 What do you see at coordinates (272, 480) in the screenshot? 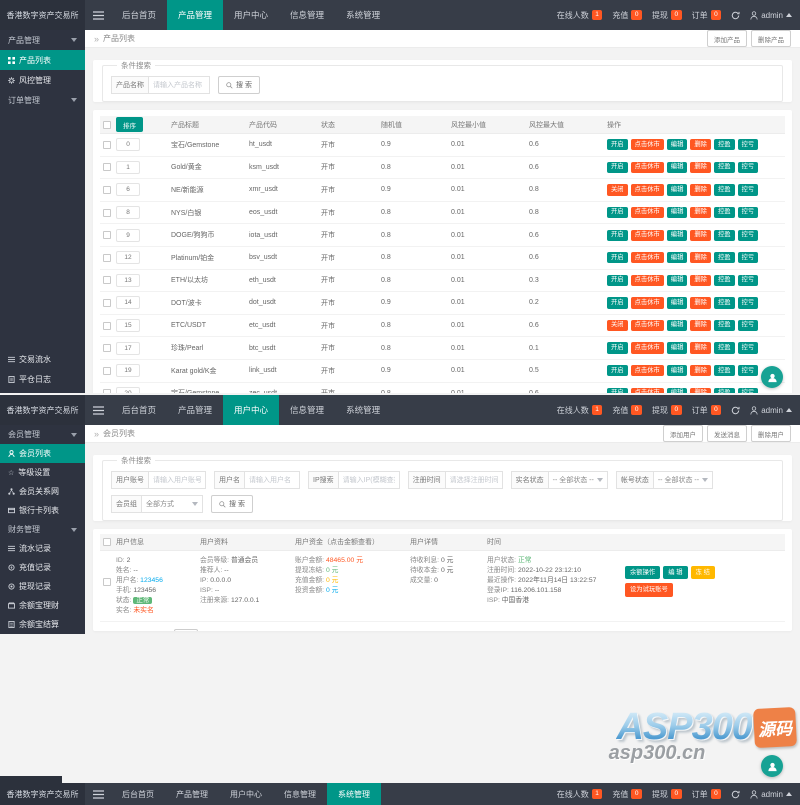
I see `username-input` at bounding box center [272, 480].